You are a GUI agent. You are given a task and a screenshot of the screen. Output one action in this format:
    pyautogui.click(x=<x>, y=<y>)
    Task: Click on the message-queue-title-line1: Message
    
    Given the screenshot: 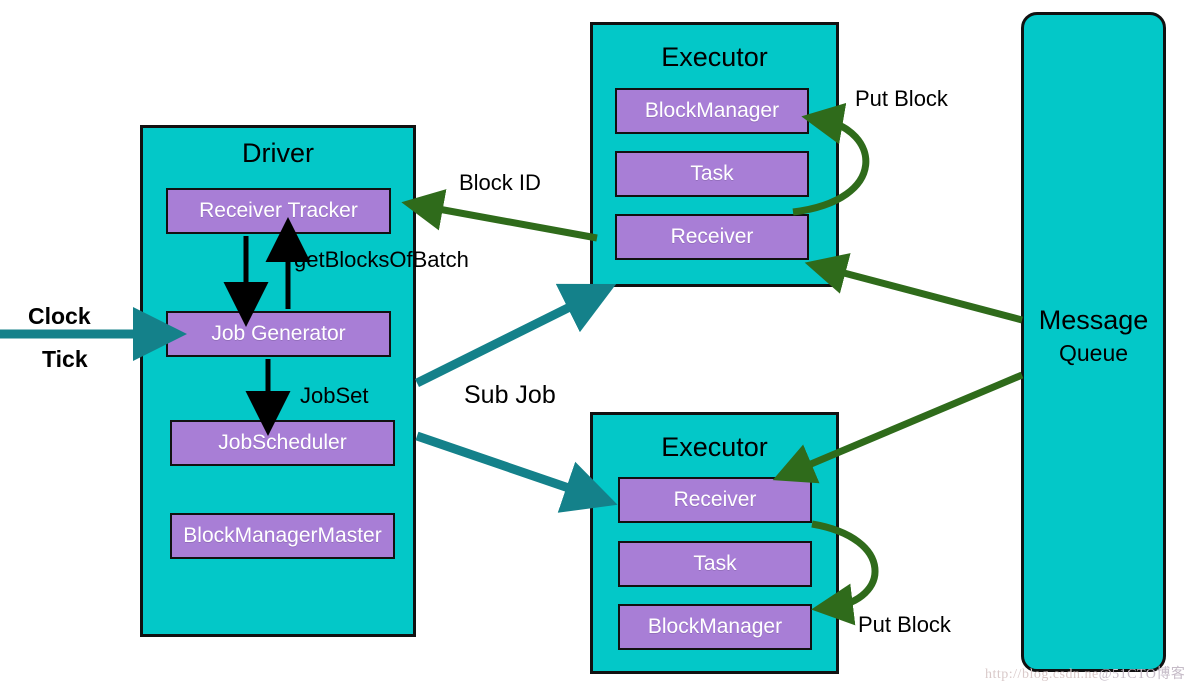 What is the action you would take?
    pyautogui.click(x=1093, y=320)
    